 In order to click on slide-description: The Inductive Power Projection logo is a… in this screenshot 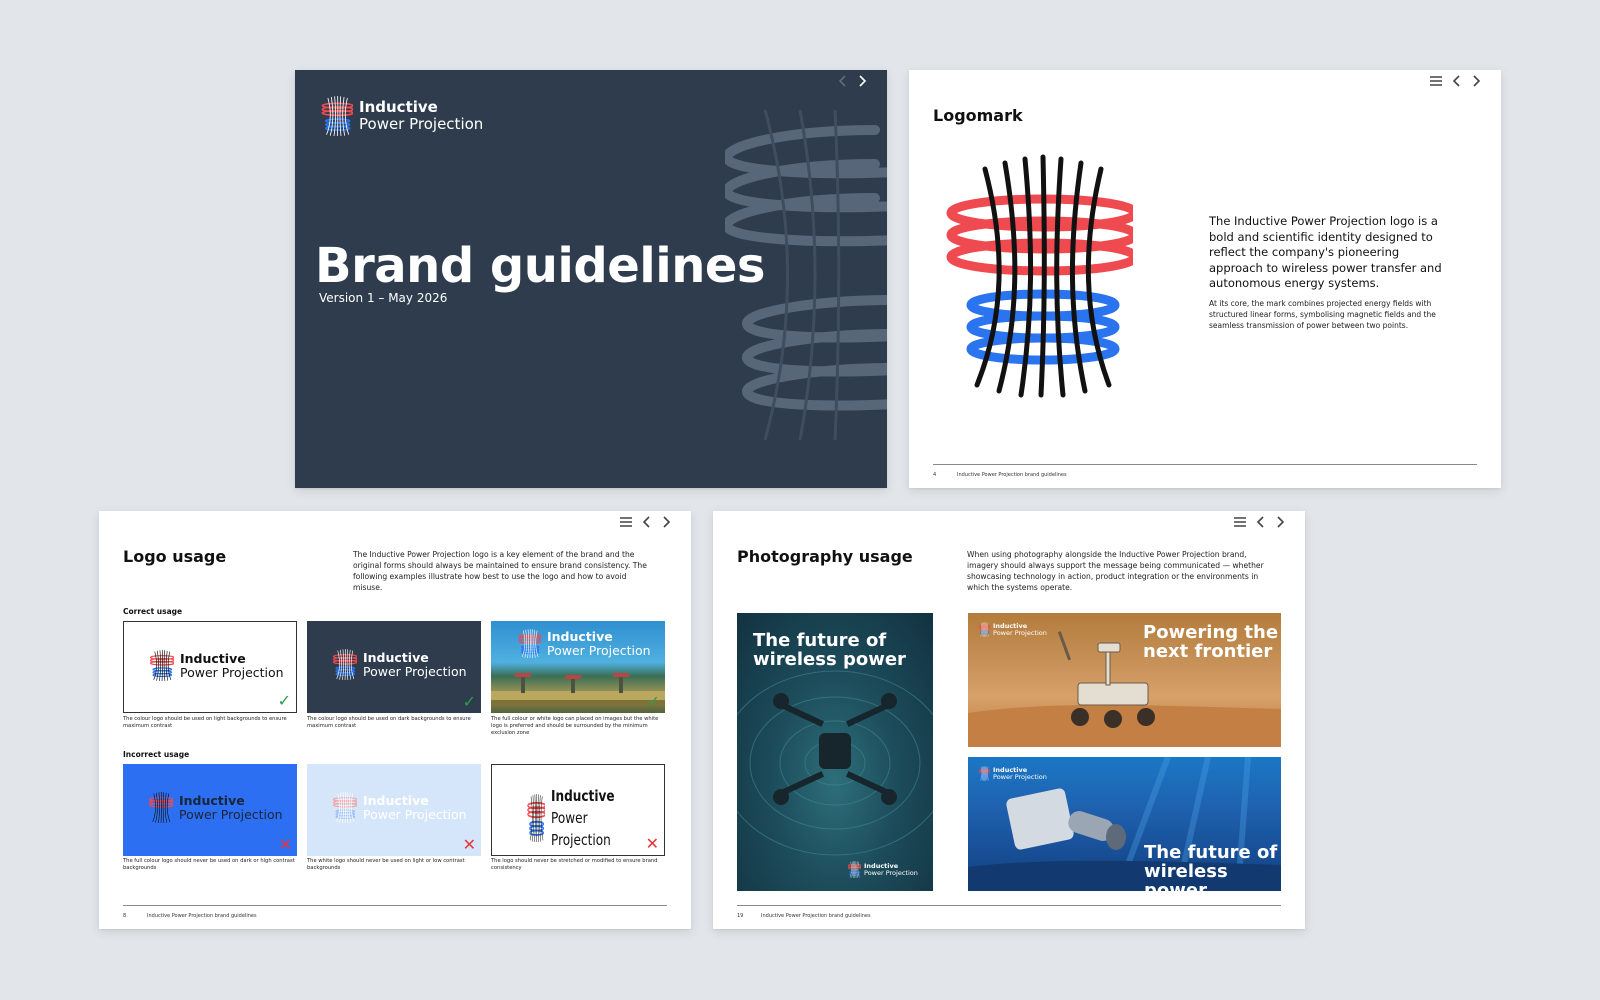, I will do `click(500, 571)`.